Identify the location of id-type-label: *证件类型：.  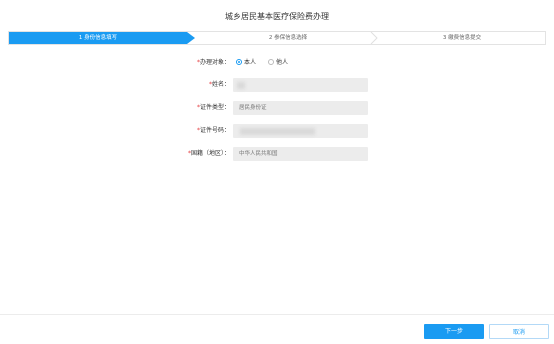
(213, 107).